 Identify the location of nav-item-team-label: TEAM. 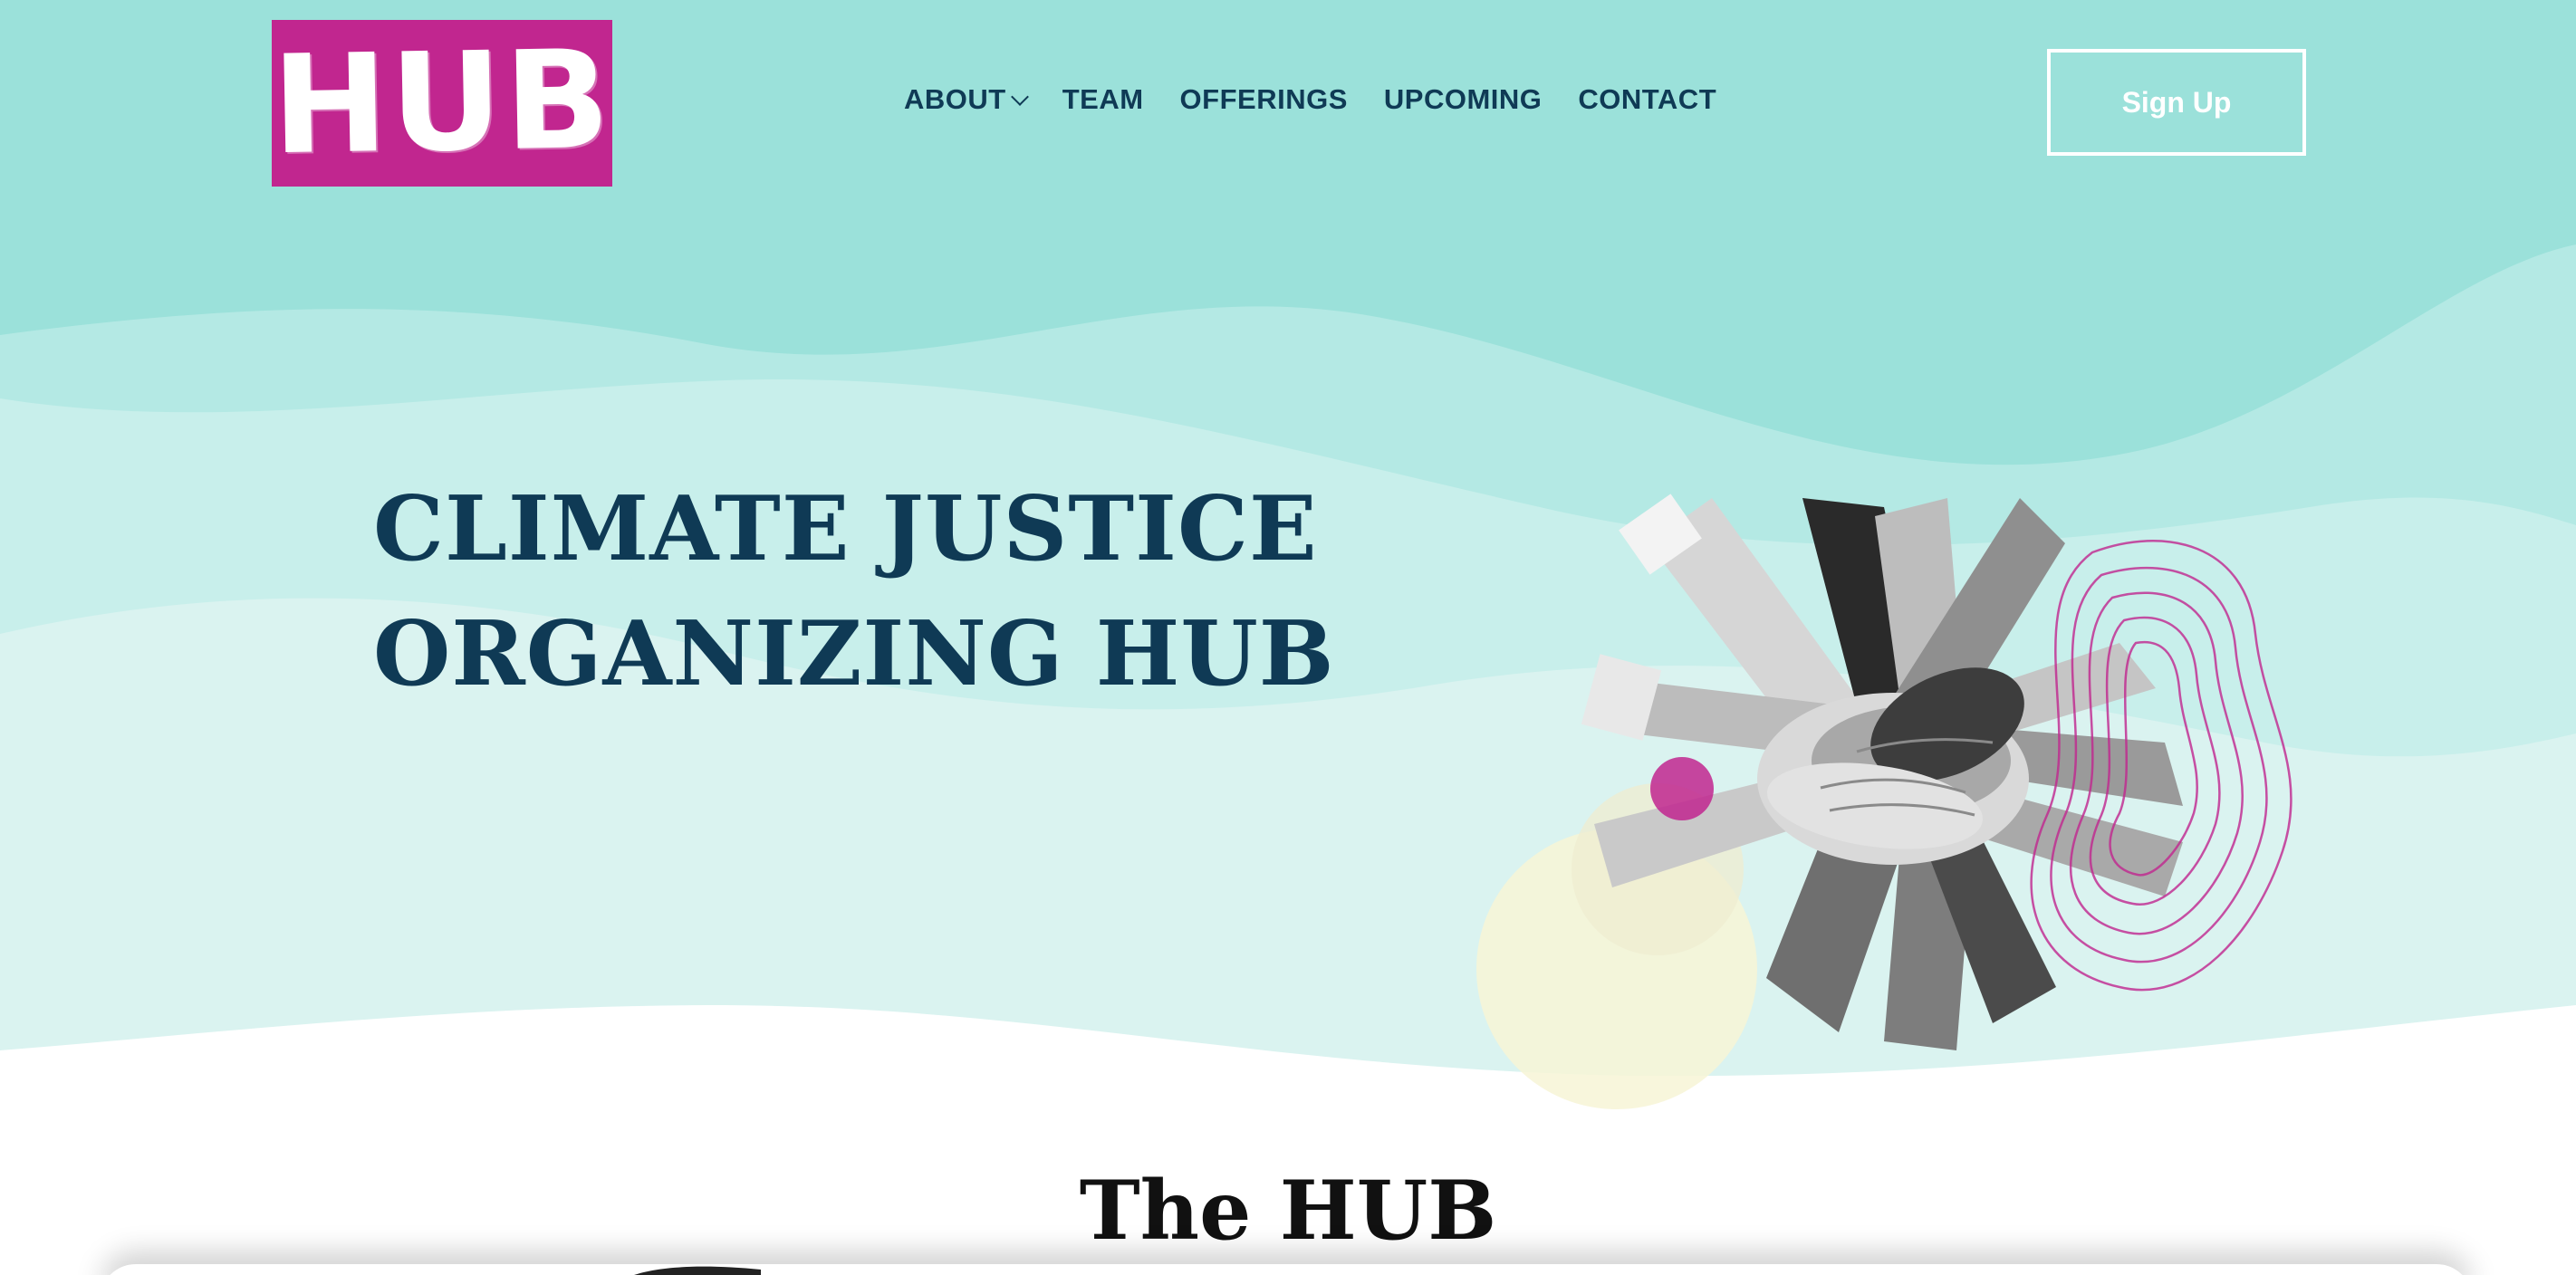
(1103, 99).